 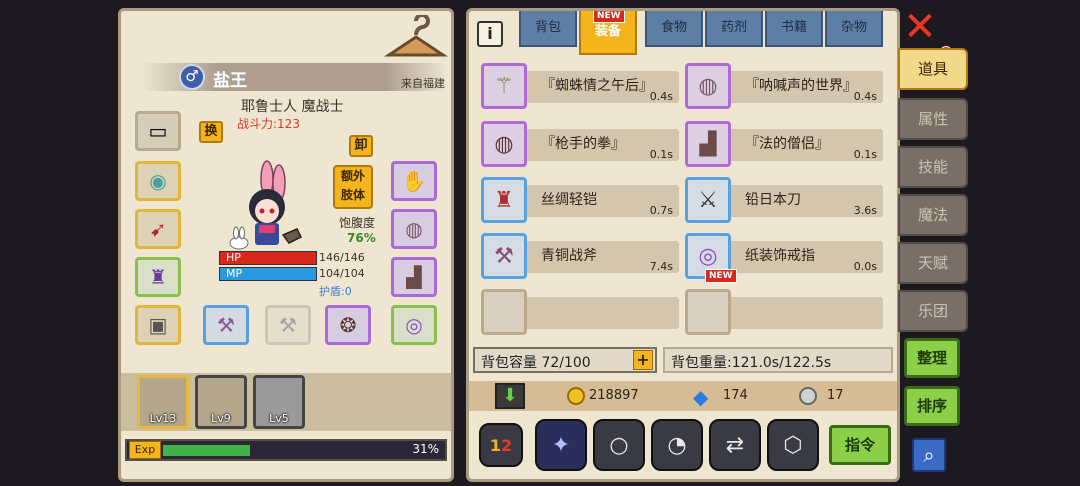 What do you see at coordinates (206, 450) in the screenshot?
I see `exp-fill` at bounding box center [206, 450].